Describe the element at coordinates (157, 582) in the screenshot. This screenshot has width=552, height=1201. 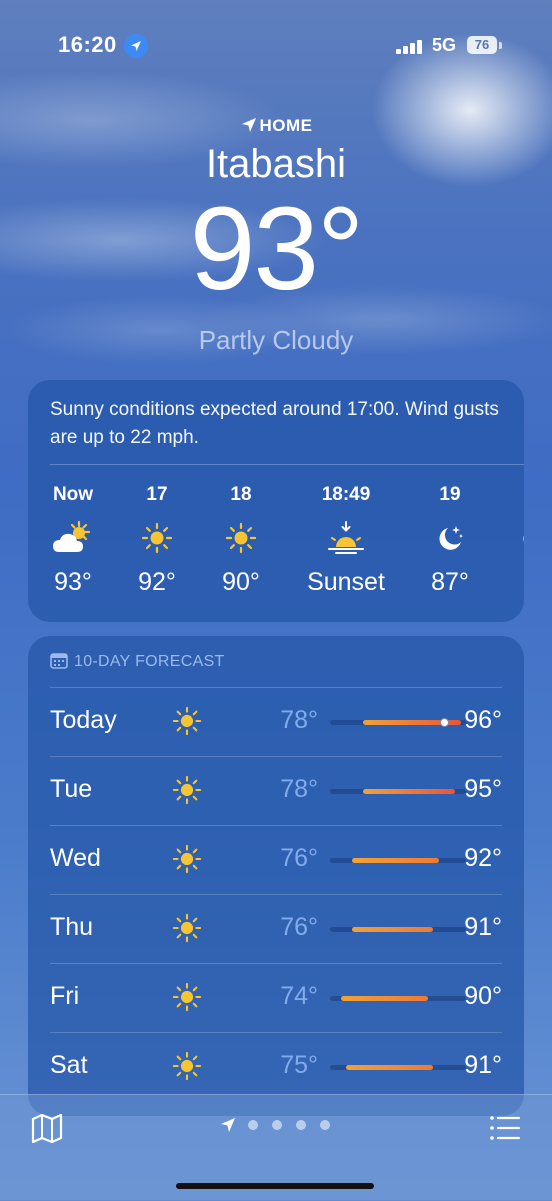
I see `hour-temperature: 92°` at that location.